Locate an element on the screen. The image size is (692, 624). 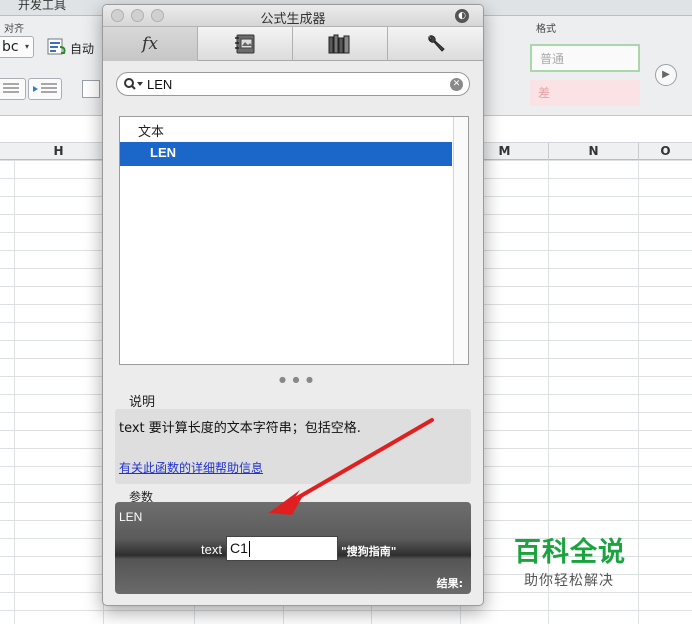
alignment-group-label: 对齐 is located at coordinates (14, 29).